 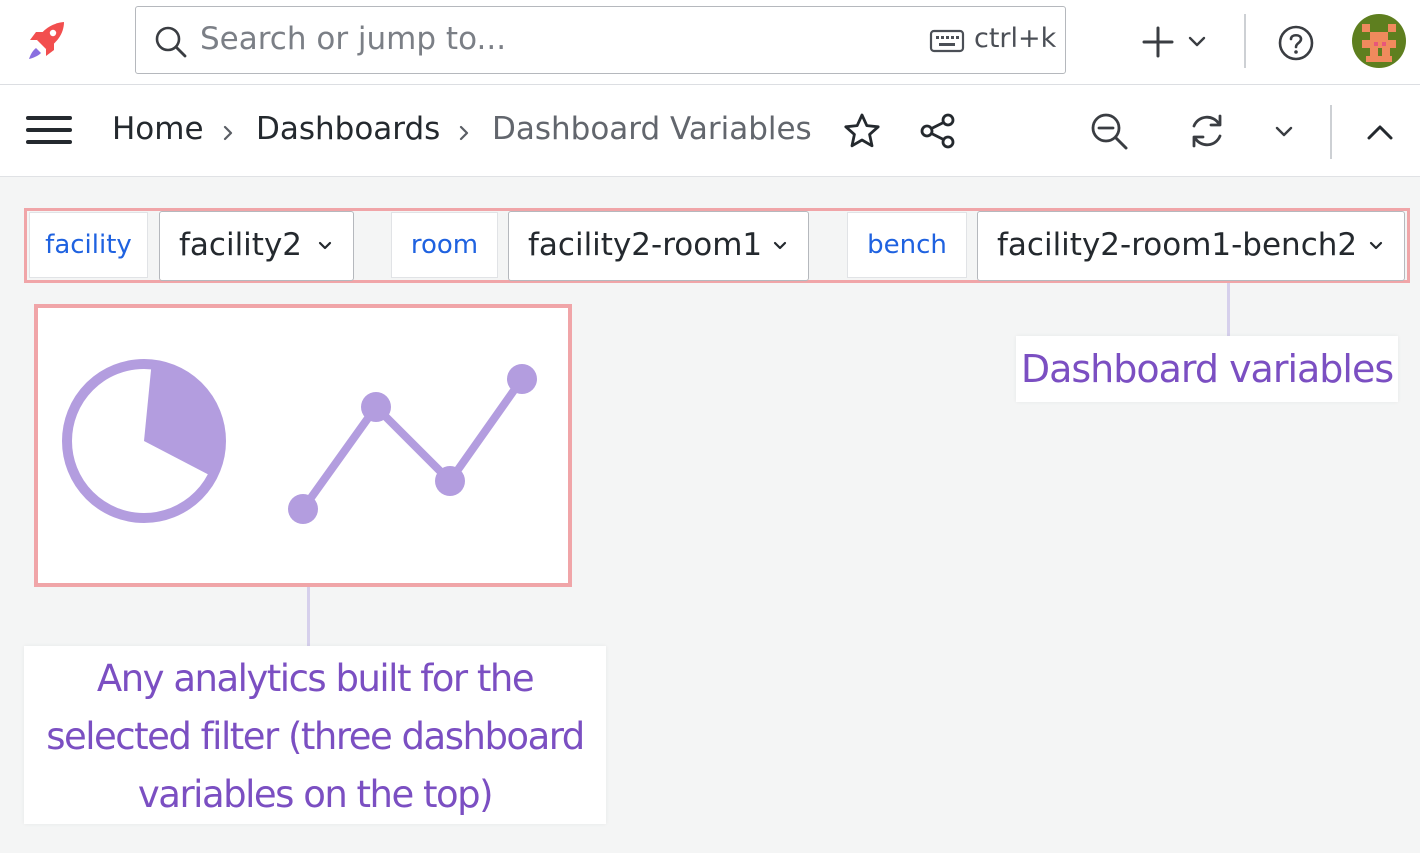 I want to click on pie-chart-icon, so click(x=144, y=441).